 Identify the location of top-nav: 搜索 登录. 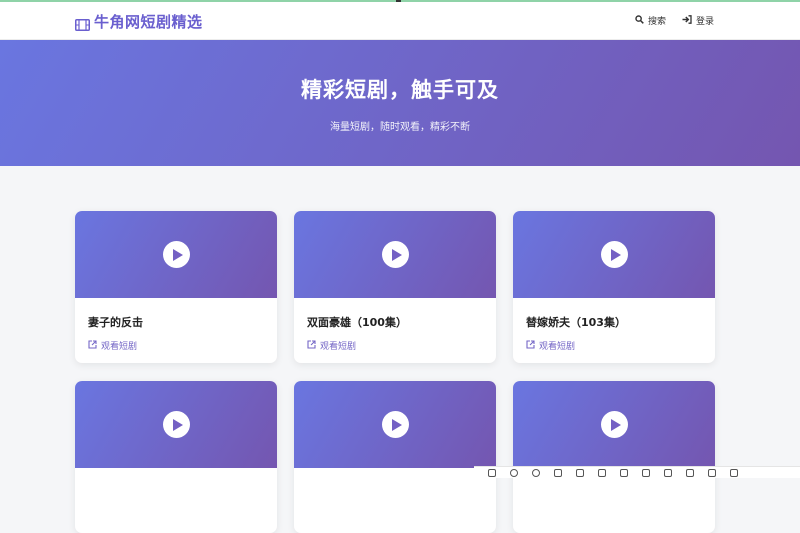
(674, 20).